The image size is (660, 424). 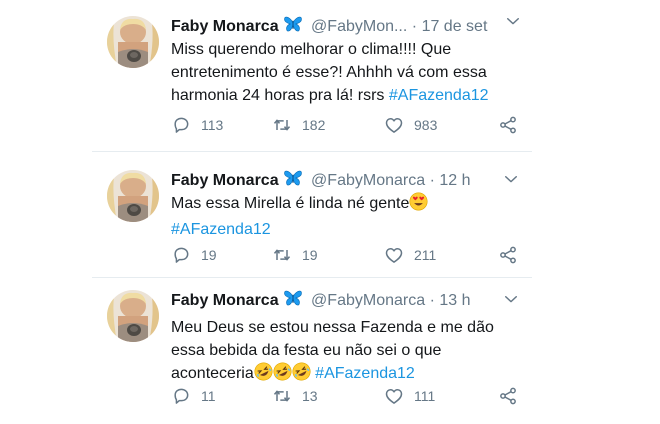 What do you see at coordinates (418, 205) in the screenshot?
I see `heart-eyes-emoji` at bounding box center [418, 205].